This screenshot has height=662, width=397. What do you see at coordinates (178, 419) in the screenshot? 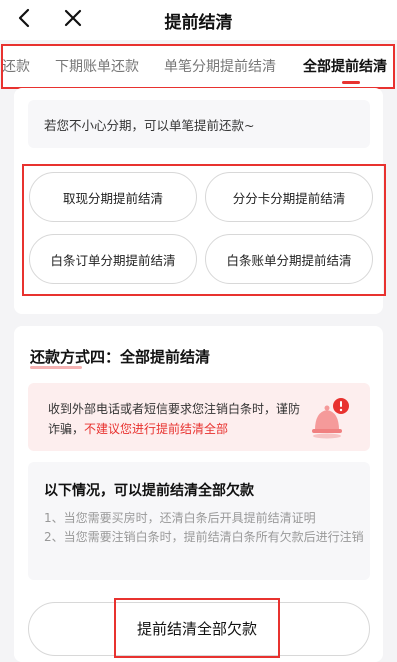
I see `fraud-warning-text: 收到外部电话或者短信要求您注销白条时，谨防诈骗，不建议您进行提前结清全部` at bounding box center [178, 419].